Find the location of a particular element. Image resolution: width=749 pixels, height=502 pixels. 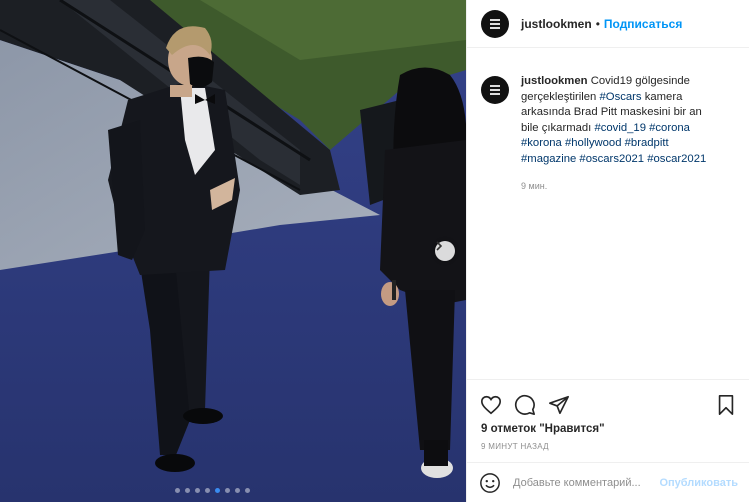

likes-count: 9 отметок "Нравится" is located at coordinates (608, 427).